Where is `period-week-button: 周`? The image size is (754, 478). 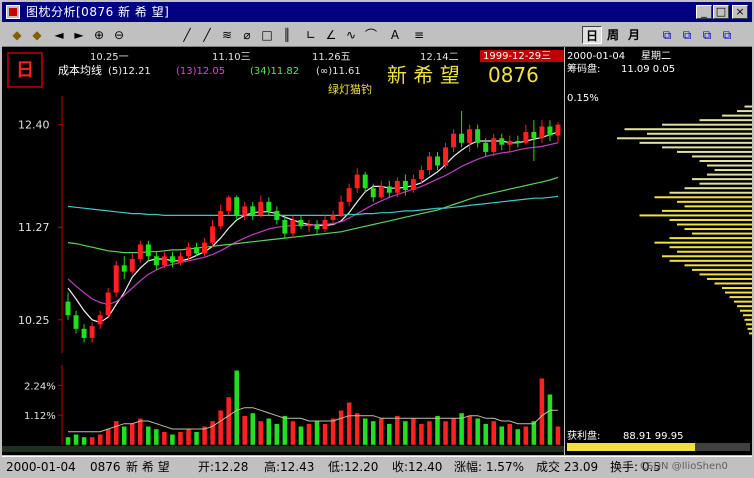 period-week-button: 周 is located at coordinates (613, 35).